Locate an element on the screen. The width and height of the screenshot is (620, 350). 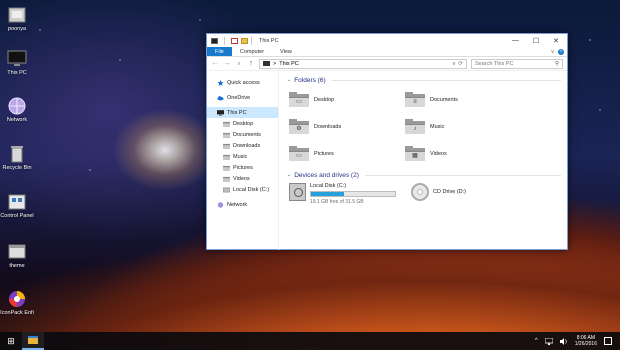
forward-button: → is located at coordinates (227, 63).